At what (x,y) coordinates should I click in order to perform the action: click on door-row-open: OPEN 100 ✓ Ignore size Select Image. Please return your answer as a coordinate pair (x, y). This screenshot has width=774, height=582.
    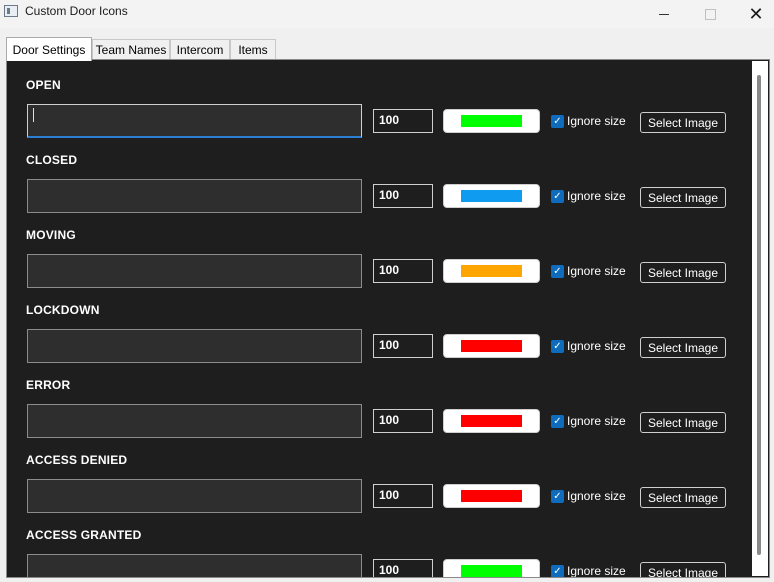
    Looking at the image, I should click on (379, 100).